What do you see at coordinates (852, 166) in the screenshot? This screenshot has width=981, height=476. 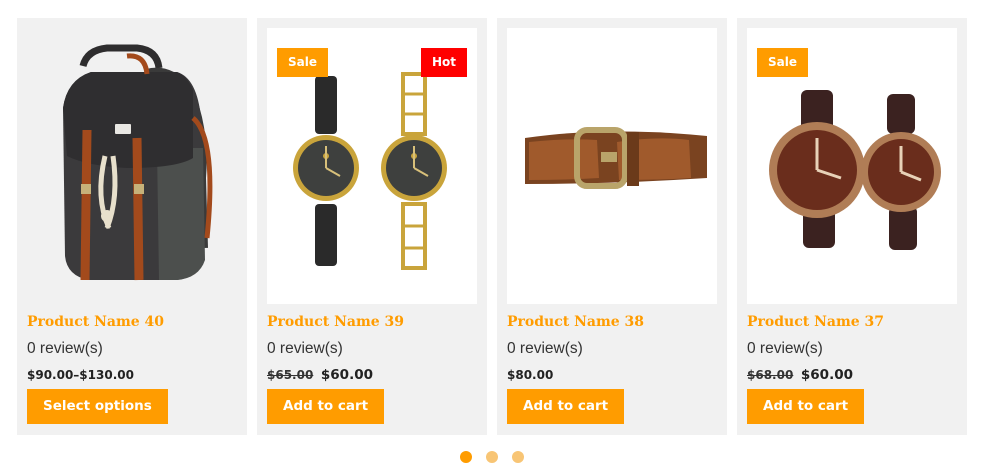 I see `product-image: Sale` at bounding box center [852, 166].